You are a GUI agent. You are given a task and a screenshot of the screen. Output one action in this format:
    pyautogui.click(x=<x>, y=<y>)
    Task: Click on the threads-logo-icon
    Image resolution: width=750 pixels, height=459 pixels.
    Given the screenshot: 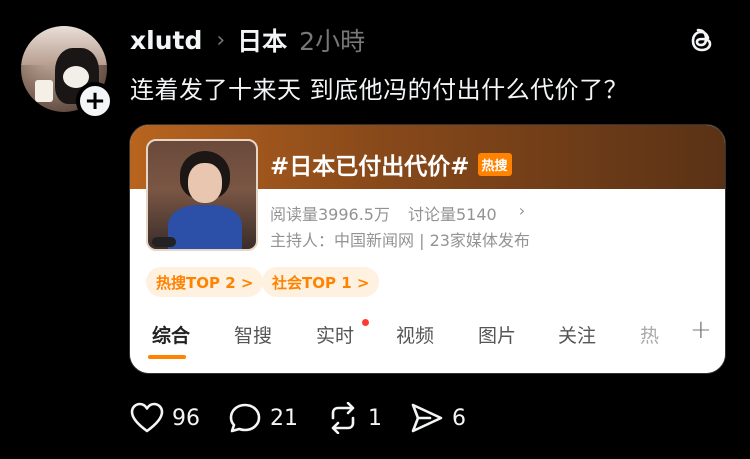 What is the action you would take?
    pyautogui.click(x=702, y=40)
    